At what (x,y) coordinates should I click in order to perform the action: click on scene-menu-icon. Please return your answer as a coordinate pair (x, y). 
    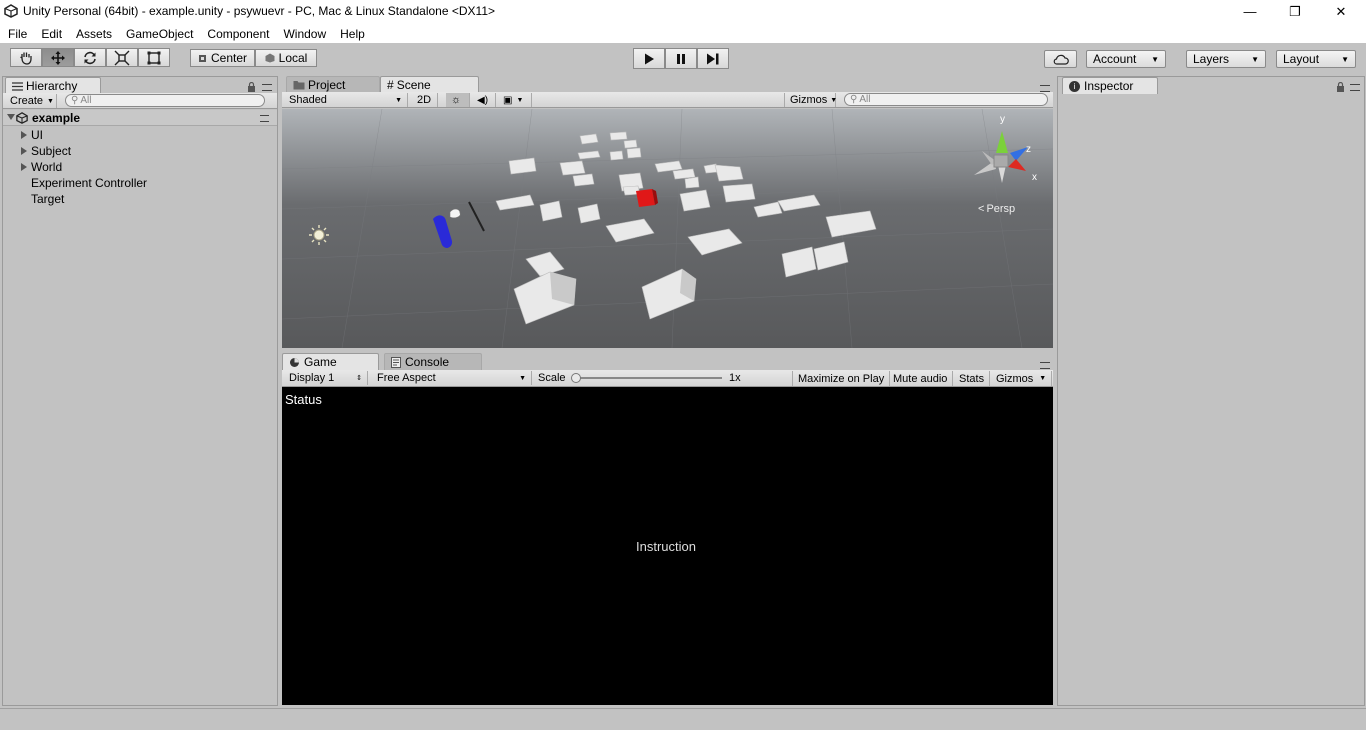
    Looking at the image, I should click on (264, 118).